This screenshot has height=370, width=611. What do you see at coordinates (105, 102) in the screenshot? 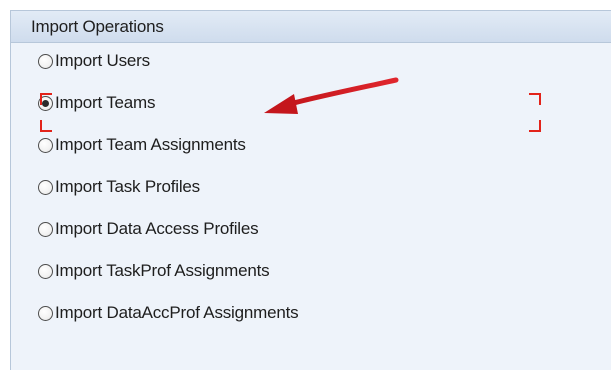
I see `option-label: Import Teams` at bounding box center [105, 102].